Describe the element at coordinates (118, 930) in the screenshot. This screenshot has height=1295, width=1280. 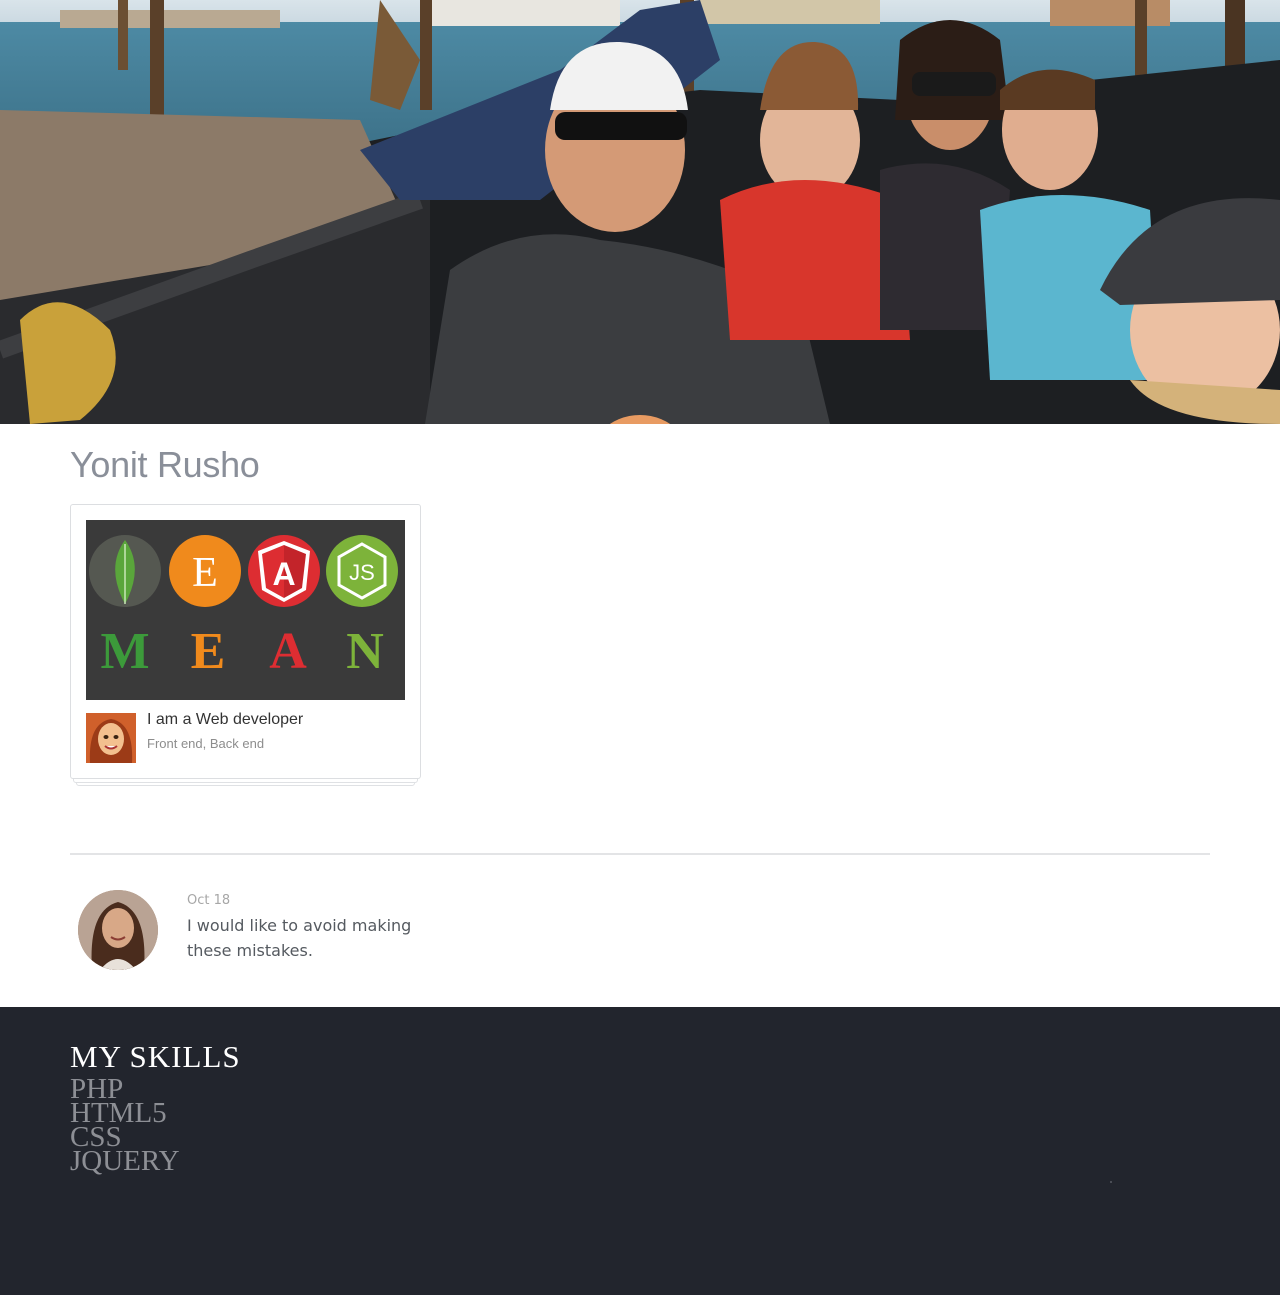
I see `comment-avatar` at that location.